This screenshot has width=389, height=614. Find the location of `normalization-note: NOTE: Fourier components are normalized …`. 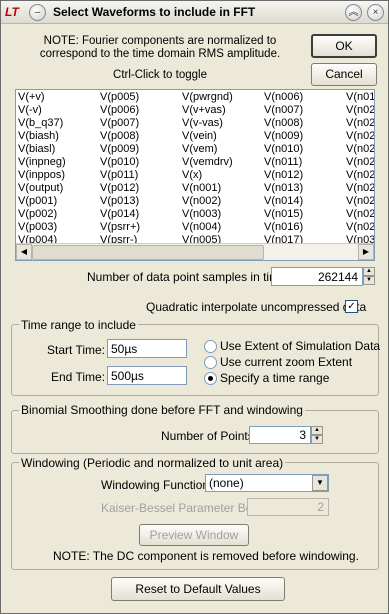

normalization-note: NOTE: Fourier components are normalized … is located at coordinates (160, 47).